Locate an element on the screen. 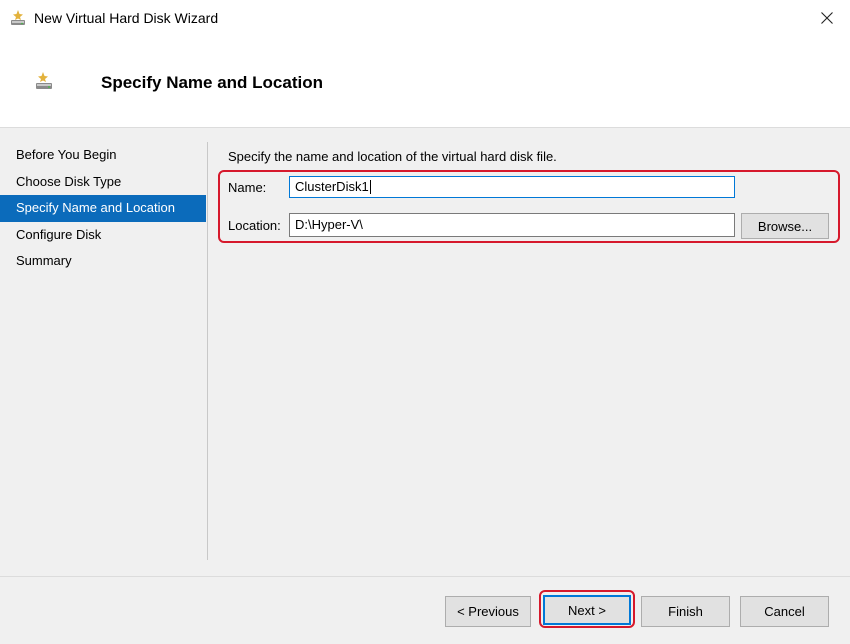 The height and width of the screenshot is (644, 850). location-field-value: D:\Hyper-V\ is located at coordinates (329, 224).